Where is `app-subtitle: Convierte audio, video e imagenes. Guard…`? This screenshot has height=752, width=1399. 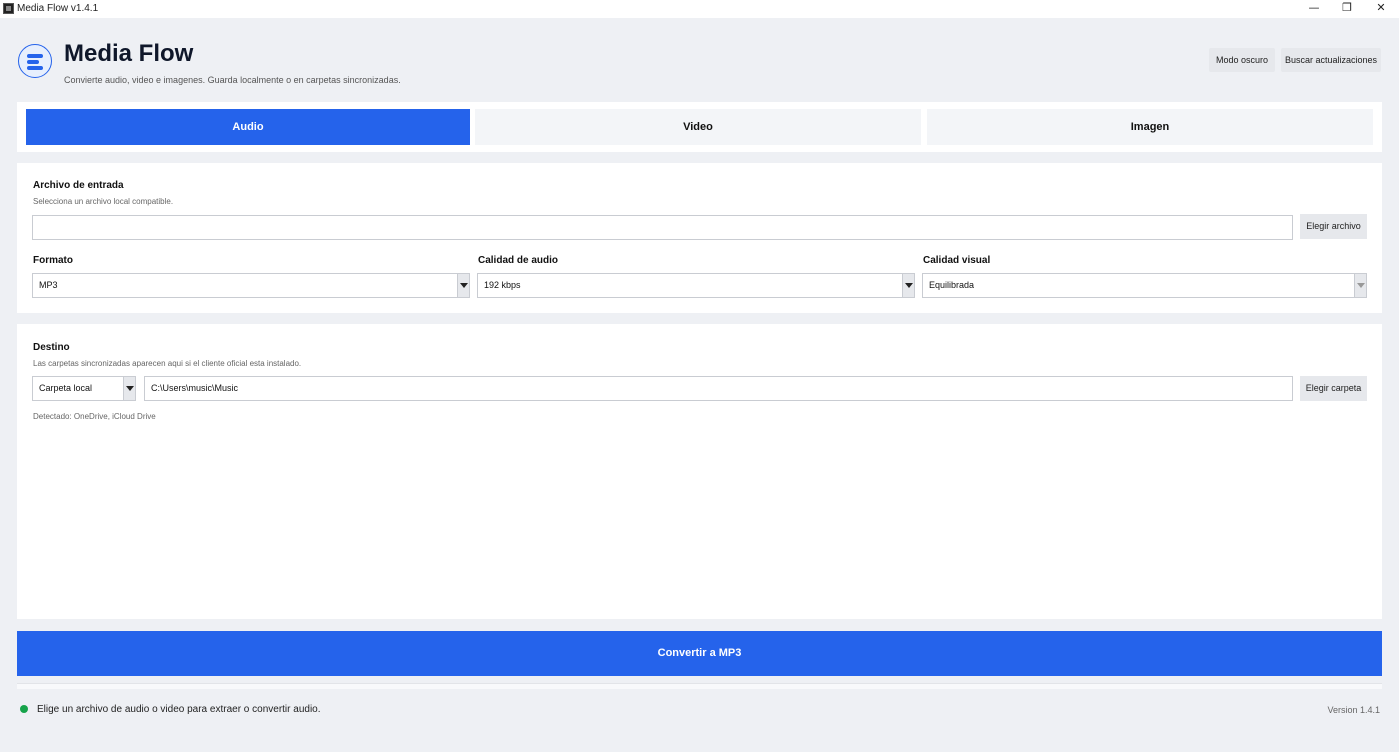
app-subtitle: Convierte audio, video e imagenes. Guard… is located at coordinates (232, 80).